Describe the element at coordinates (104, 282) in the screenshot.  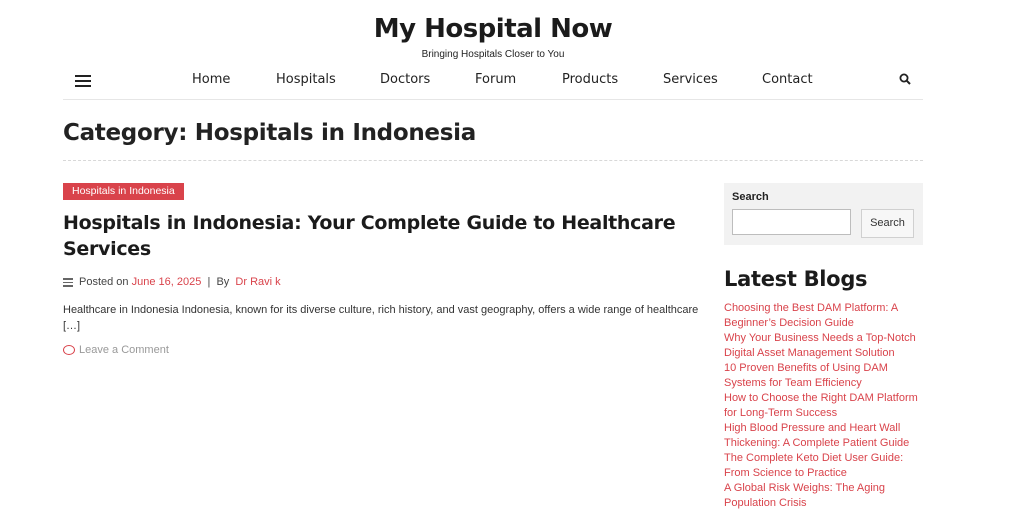
I see `posted-on-label: Posted on` at that location.